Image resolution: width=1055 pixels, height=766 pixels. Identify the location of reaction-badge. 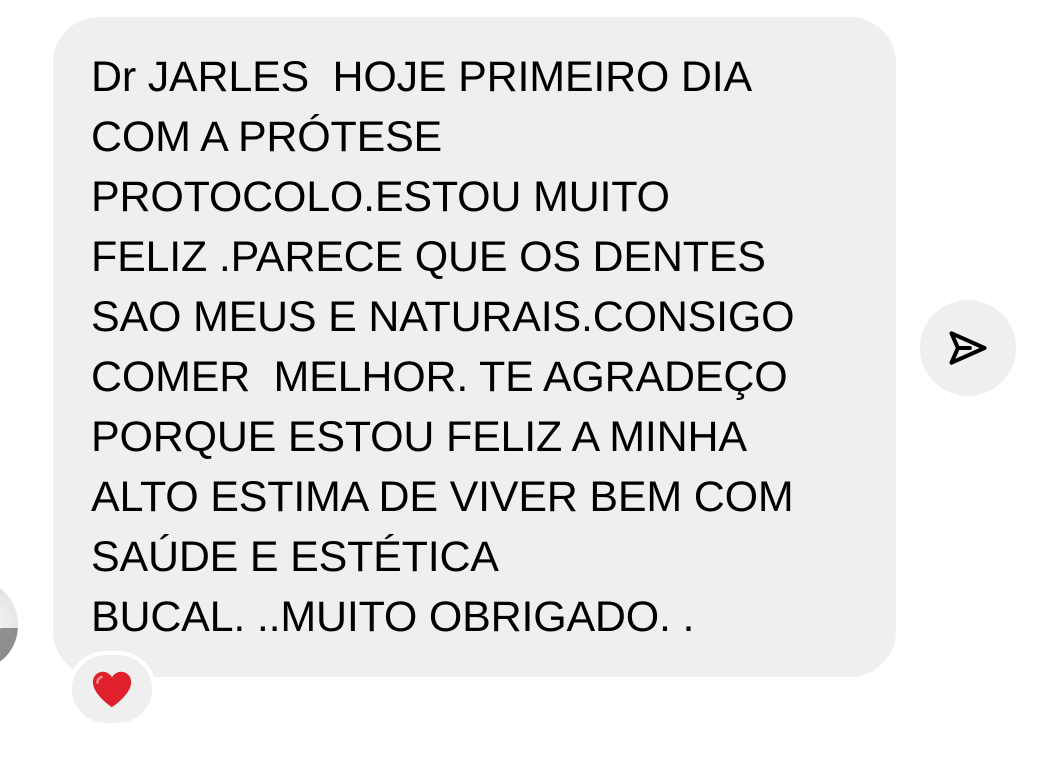
(112, 689).